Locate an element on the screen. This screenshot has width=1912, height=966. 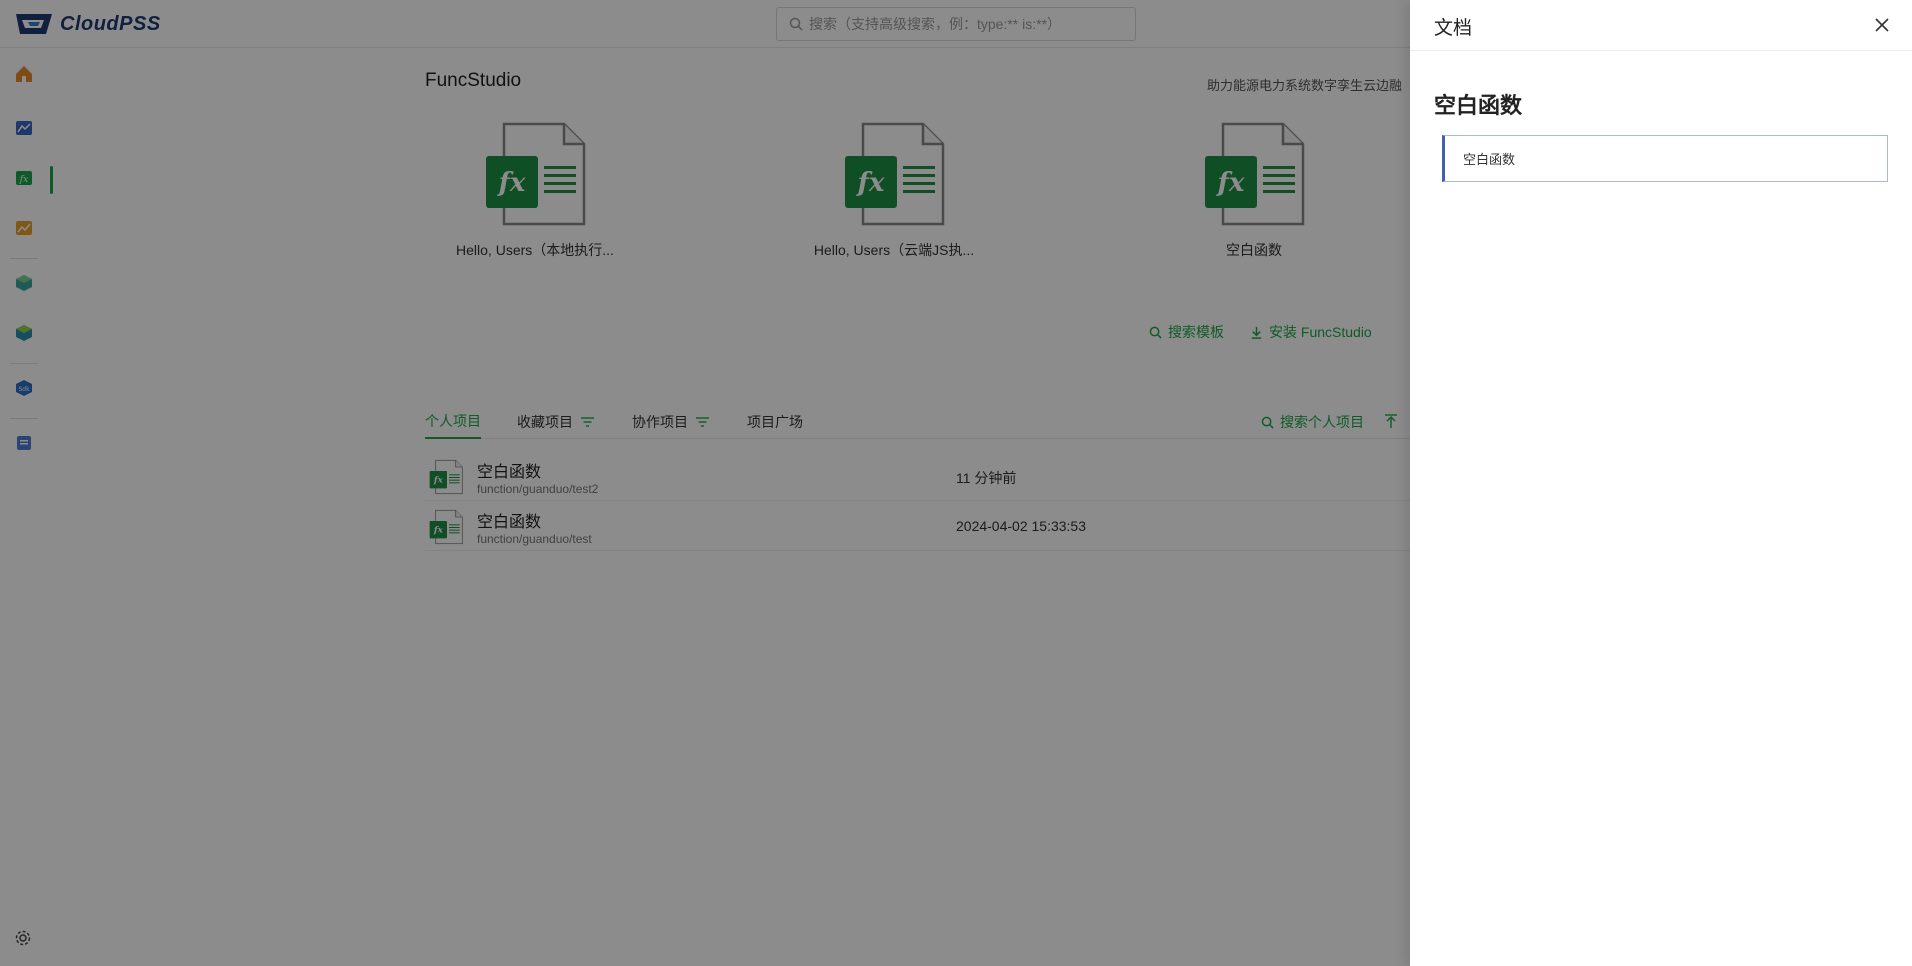
drawer-header: 文档 is located at coordinates (1661, 25).